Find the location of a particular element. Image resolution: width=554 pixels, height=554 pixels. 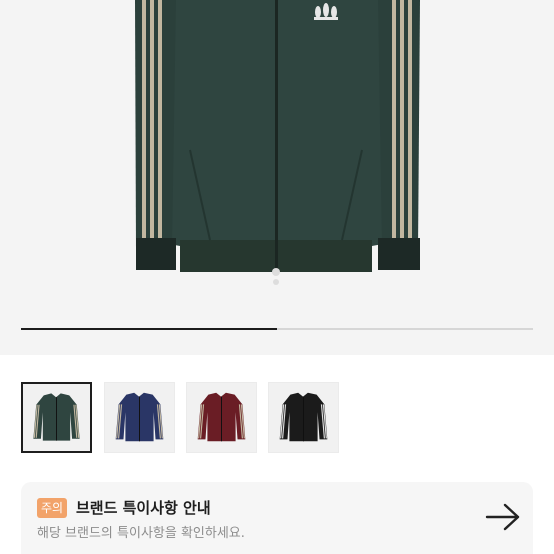

color-thumbnail-list is located at coordinates (186, 418).